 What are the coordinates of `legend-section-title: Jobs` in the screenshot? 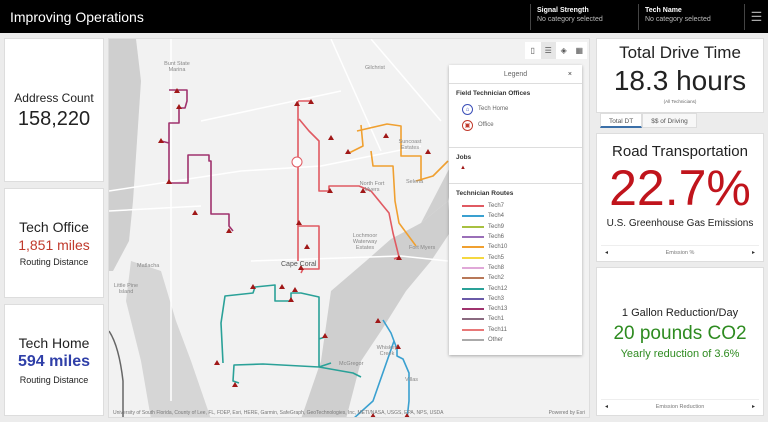 It's located at (464, 157).